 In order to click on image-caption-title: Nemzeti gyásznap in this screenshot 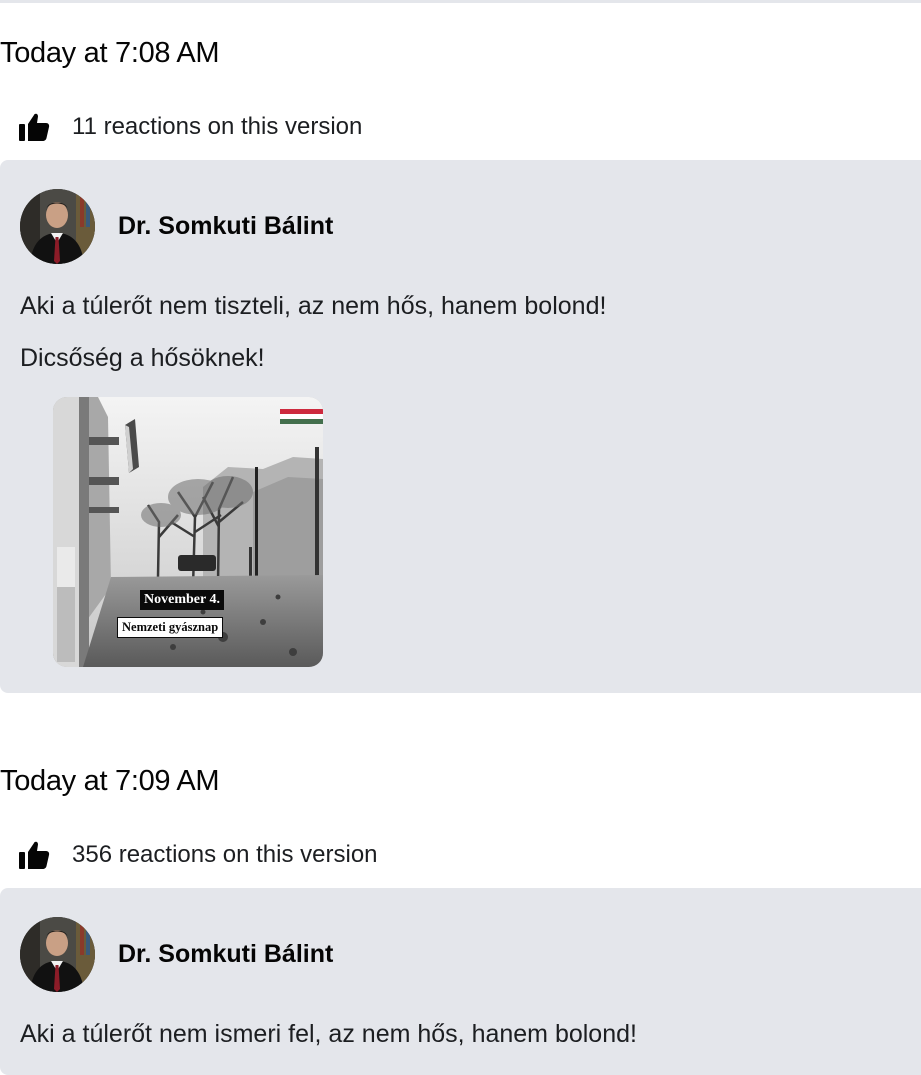, I will do `click(170, 627)`.